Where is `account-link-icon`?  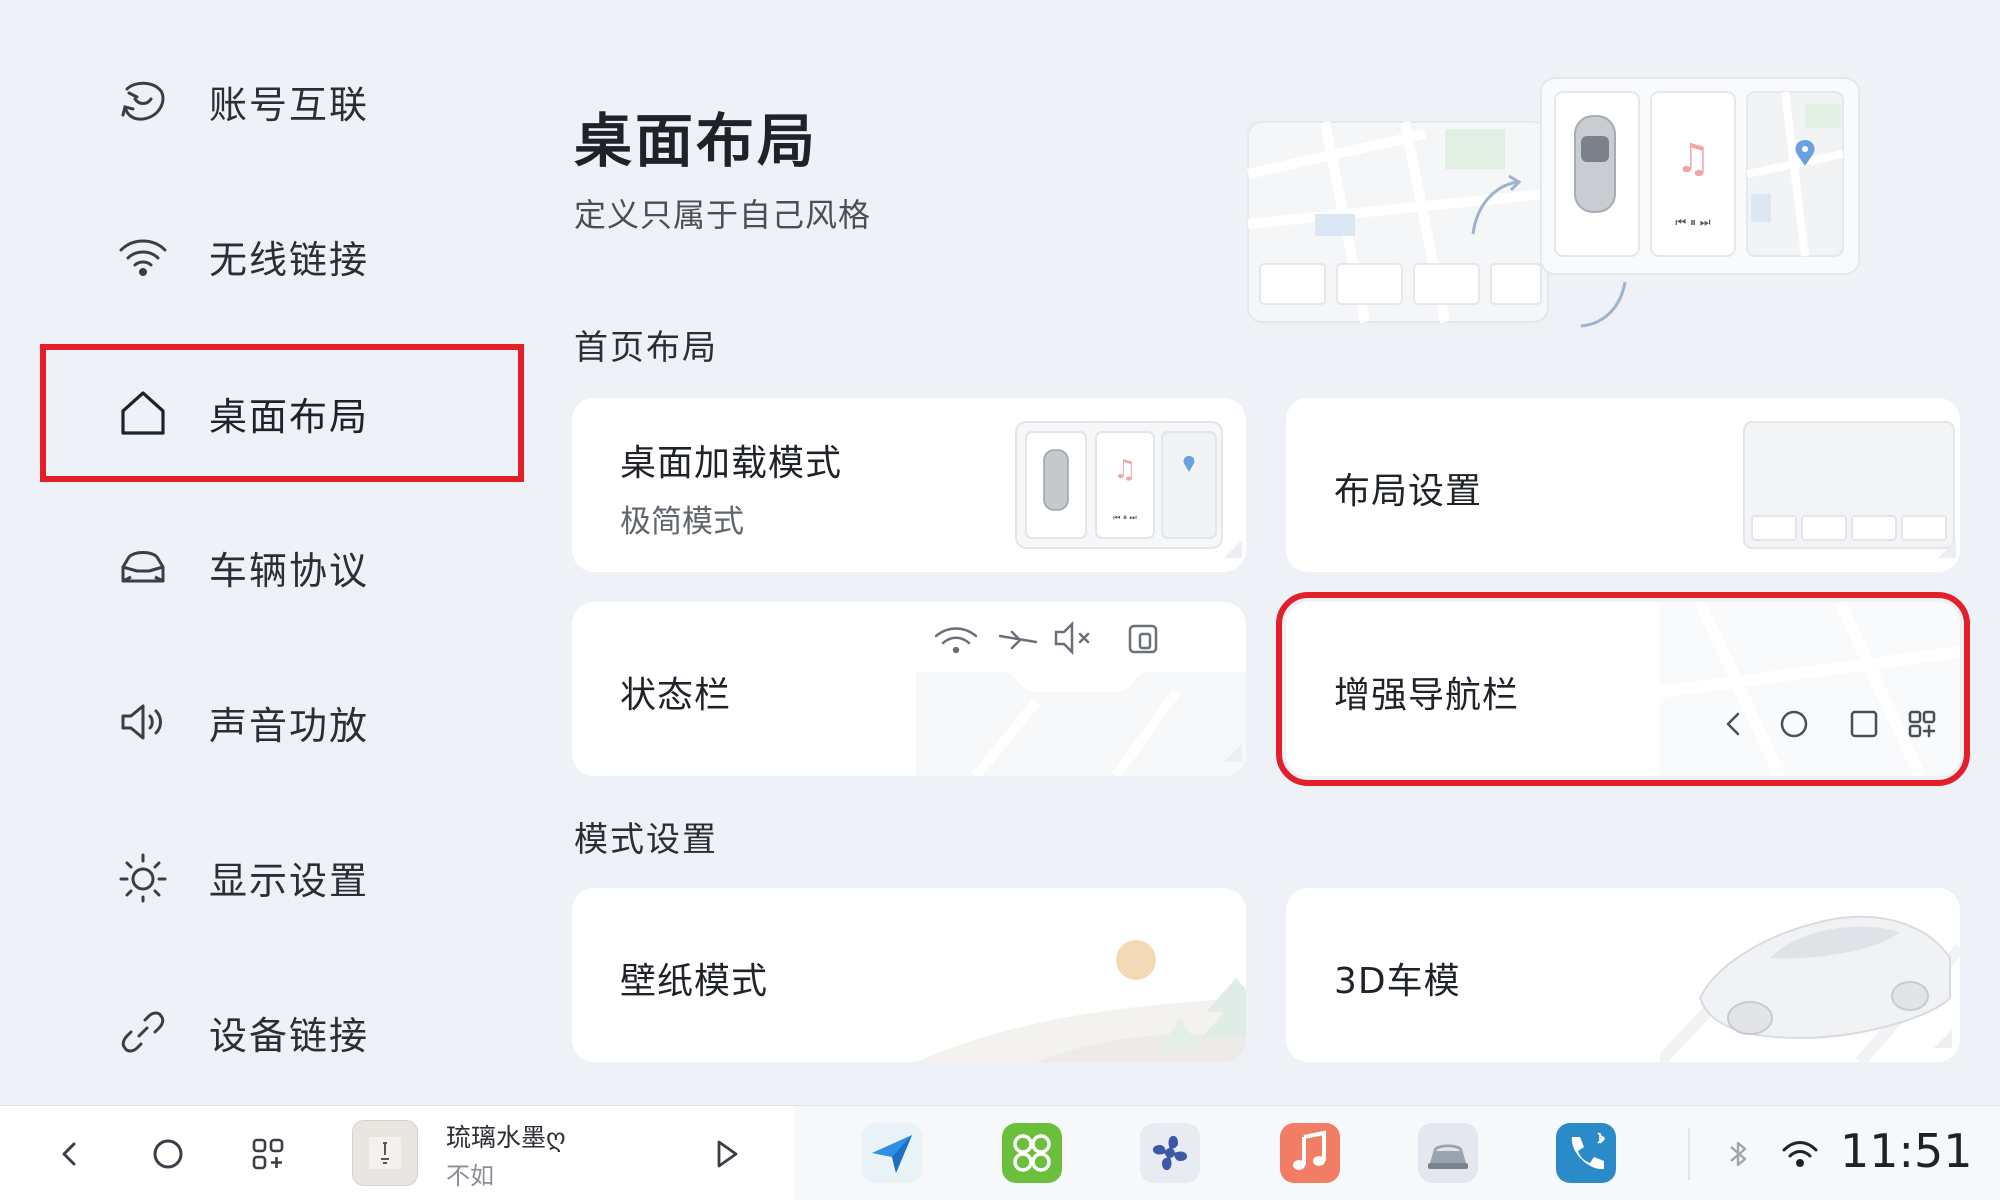 account-link-icon is located at coordinates (143, 101).